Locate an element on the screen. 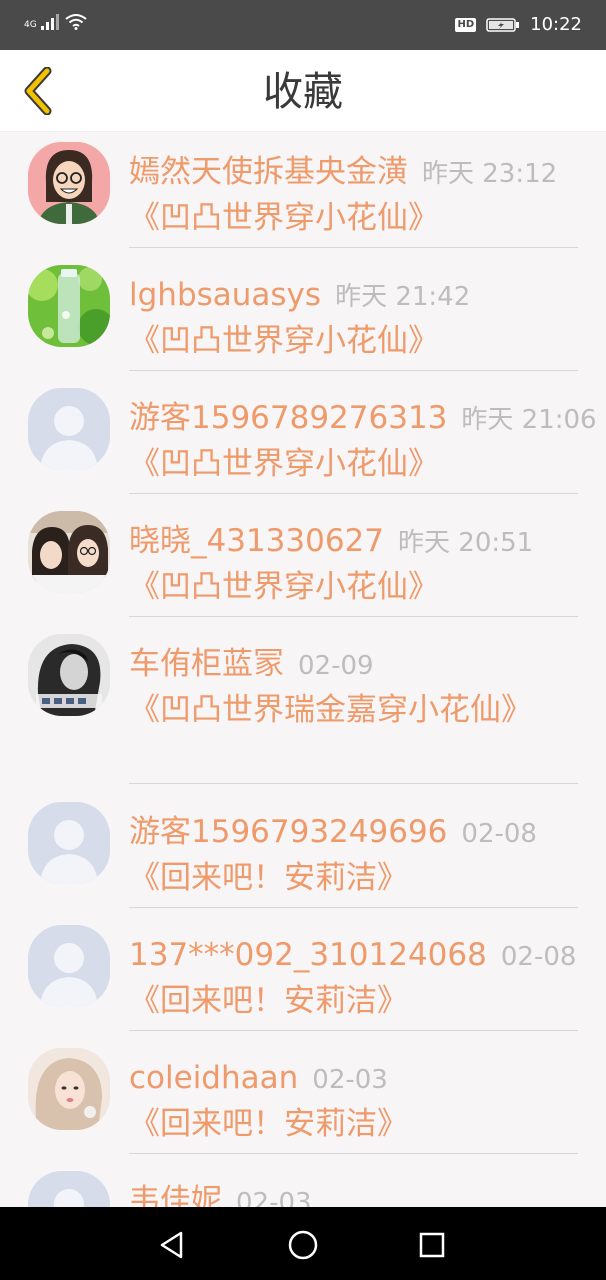  user-name: 韦佳妮 is located at coordinates (175, 1195).